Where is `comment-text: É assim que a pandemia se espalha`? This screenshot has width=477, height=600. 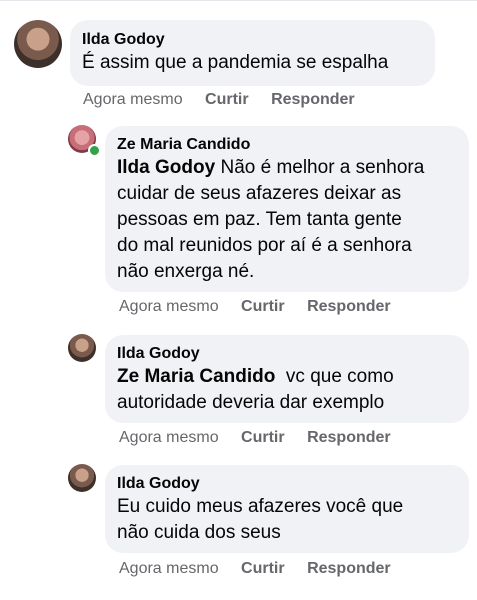
comment-text: É assim que a pandemia se espalha is located at coordinates (235, 62).